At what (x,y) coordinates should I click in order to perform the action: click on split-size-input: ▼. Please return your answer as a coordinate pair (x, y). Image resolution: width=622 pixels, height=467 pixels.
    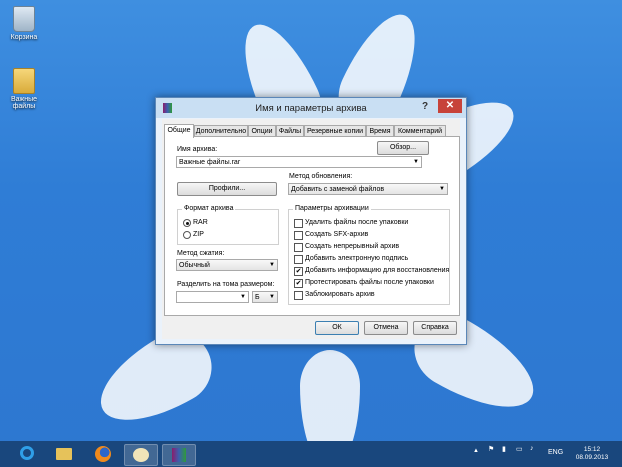
    Looking at the image, I should click on (212, 297).